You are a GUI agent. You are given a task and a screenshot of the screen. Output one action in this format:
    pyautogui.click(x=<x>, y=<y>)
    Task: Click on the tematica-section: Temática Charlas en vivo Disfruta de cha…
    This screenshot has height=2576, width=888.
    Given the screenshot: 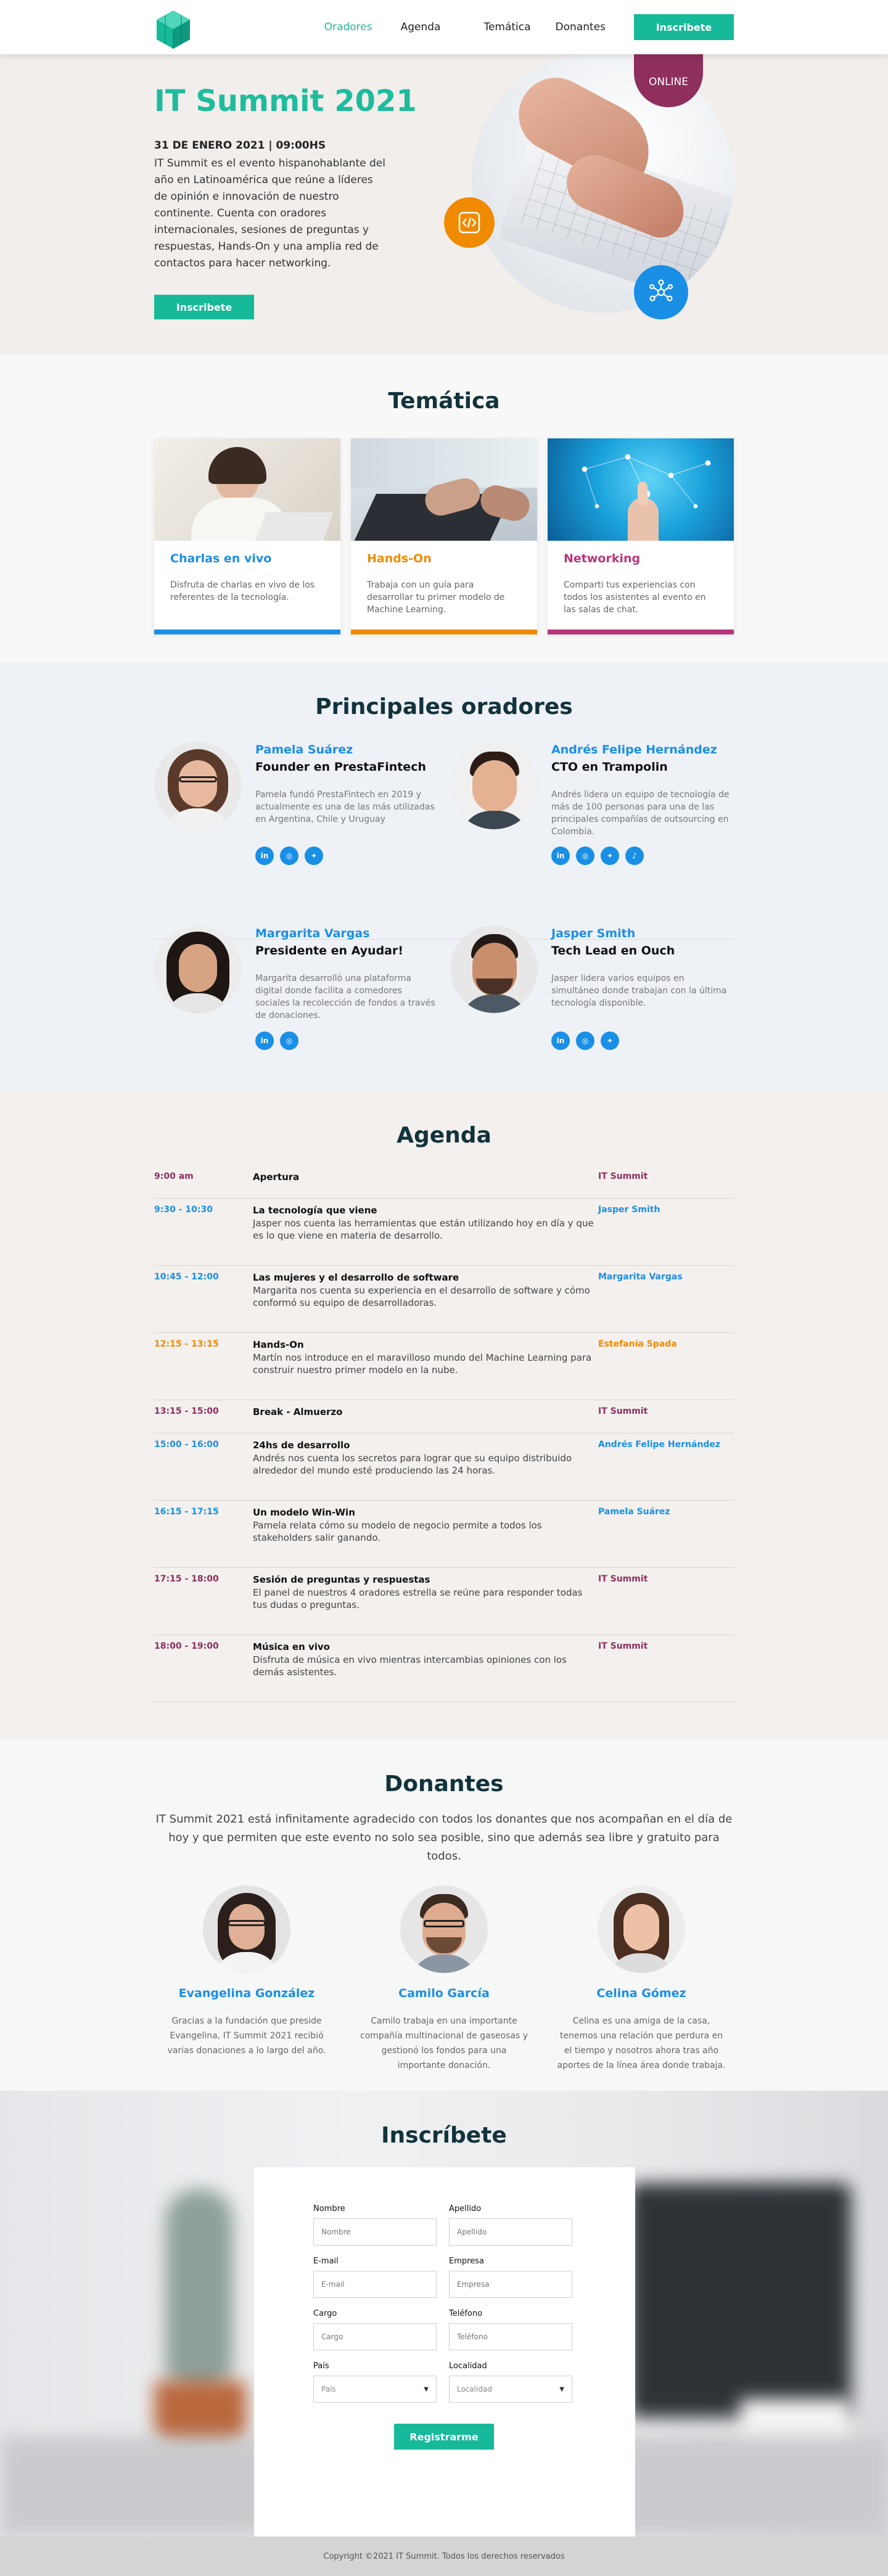 What is the action you would take?
    pyautogui.click(x=444, y=508)
    